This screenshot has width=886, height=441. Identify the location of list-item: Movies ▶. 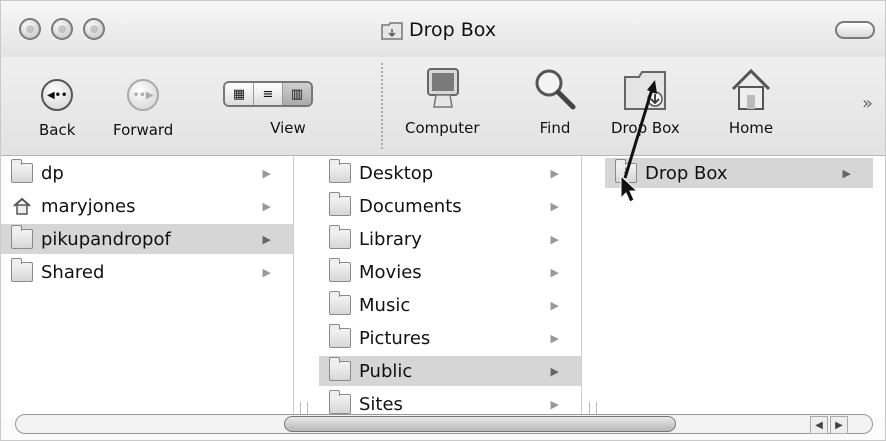
(450, 272).